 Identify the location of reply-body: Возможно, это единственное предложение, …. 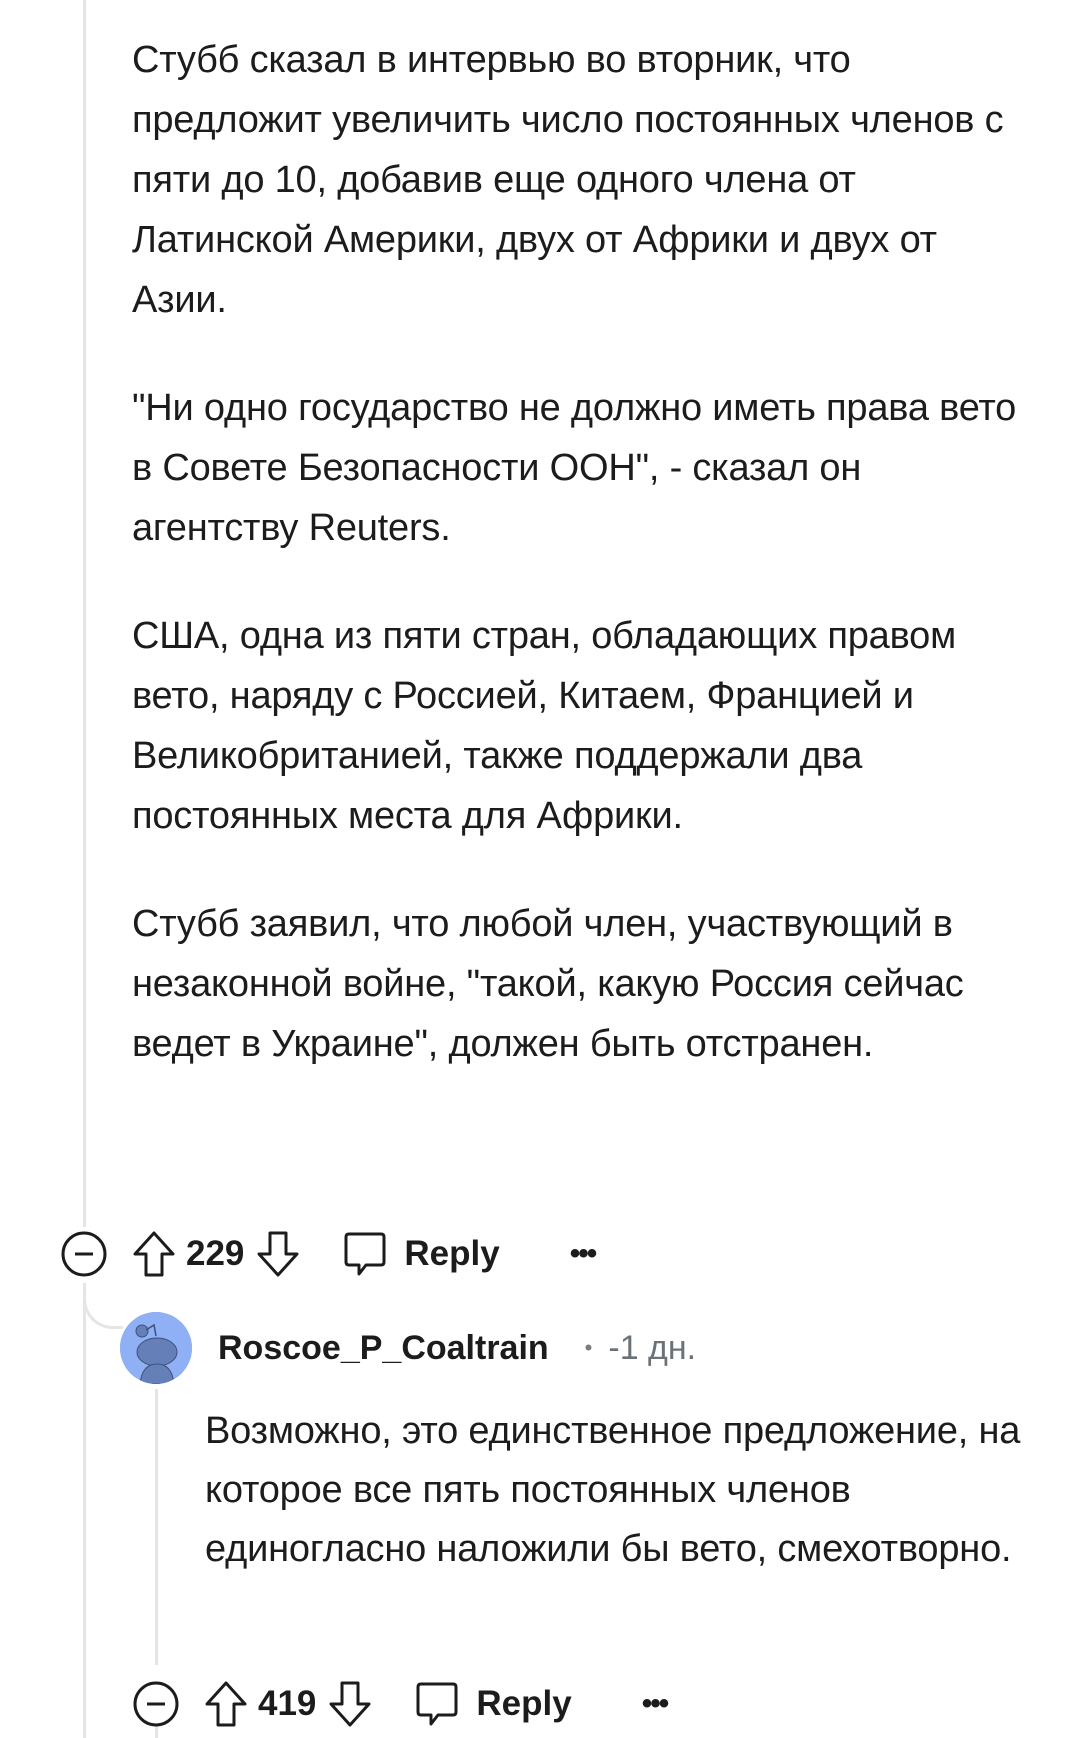
(625, 1490).